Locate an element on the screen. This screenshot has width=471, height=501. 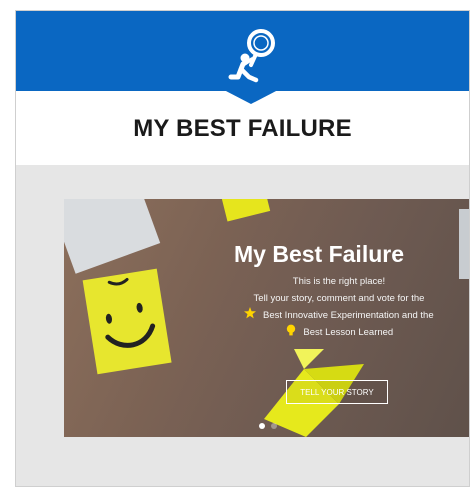
smiley-note-icon is located at coordinates (127, 321).